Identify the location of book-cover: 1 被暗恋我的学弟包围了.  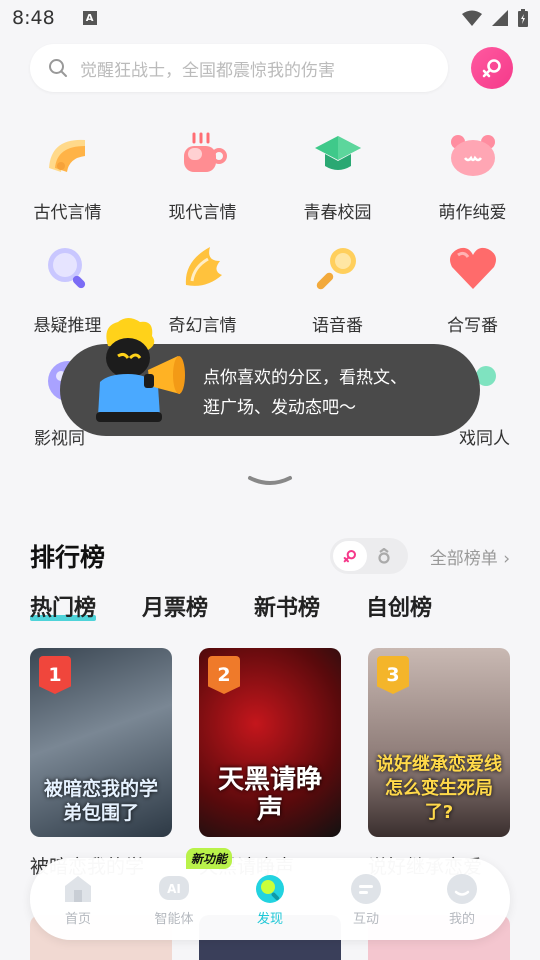
(101, 742).